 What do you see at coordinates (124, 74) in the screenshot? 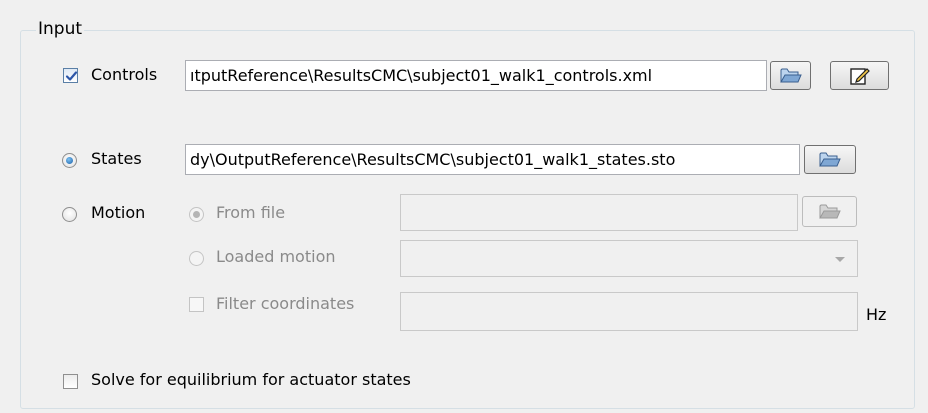
I see `controls-label: Controls` at bounding box center [124, 74].